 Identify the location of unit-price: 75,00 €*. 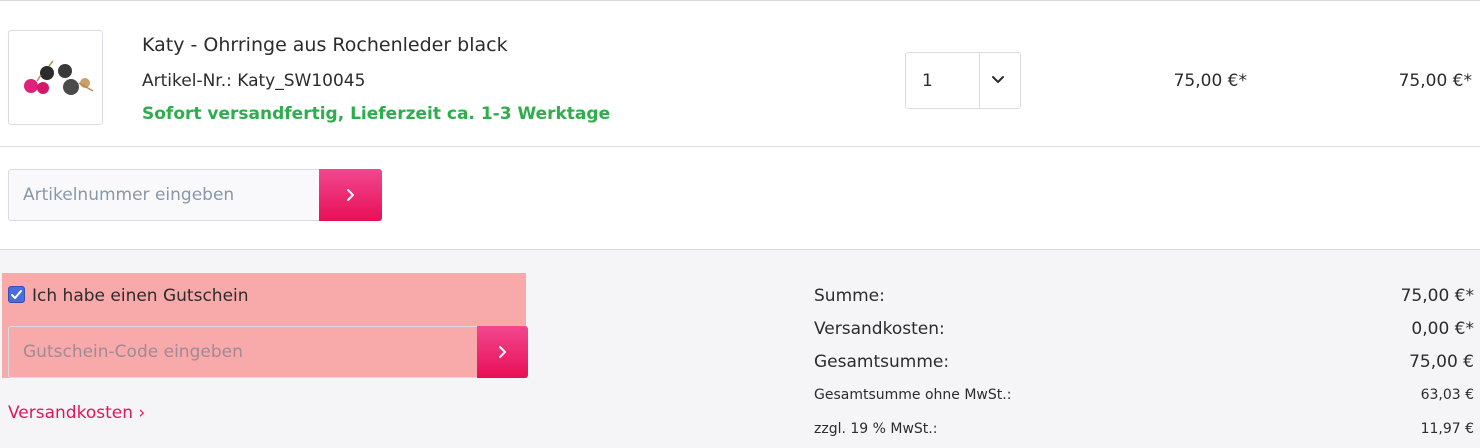
(1210, 81).